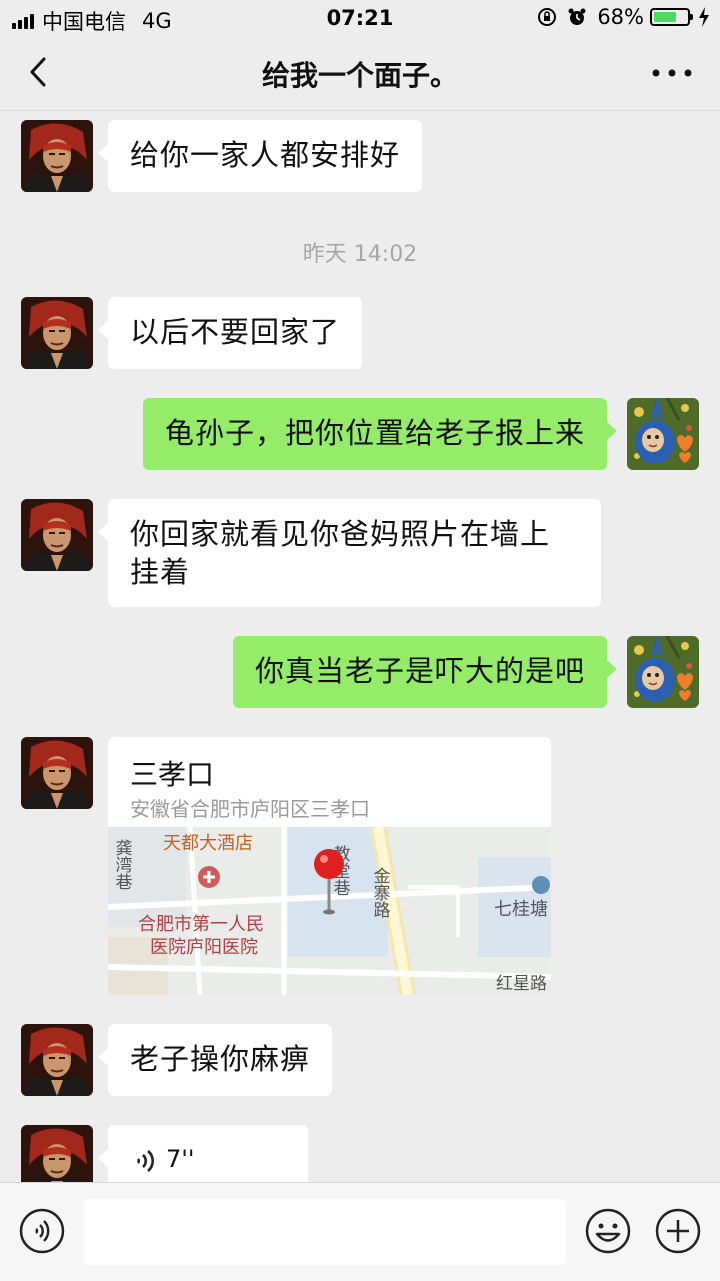 The image size is (720, 1281). What do you see at coordinates (521, 909) in the screenshot?
I see `map-label-area: 七桂塘` at bounding box center [521, 909].